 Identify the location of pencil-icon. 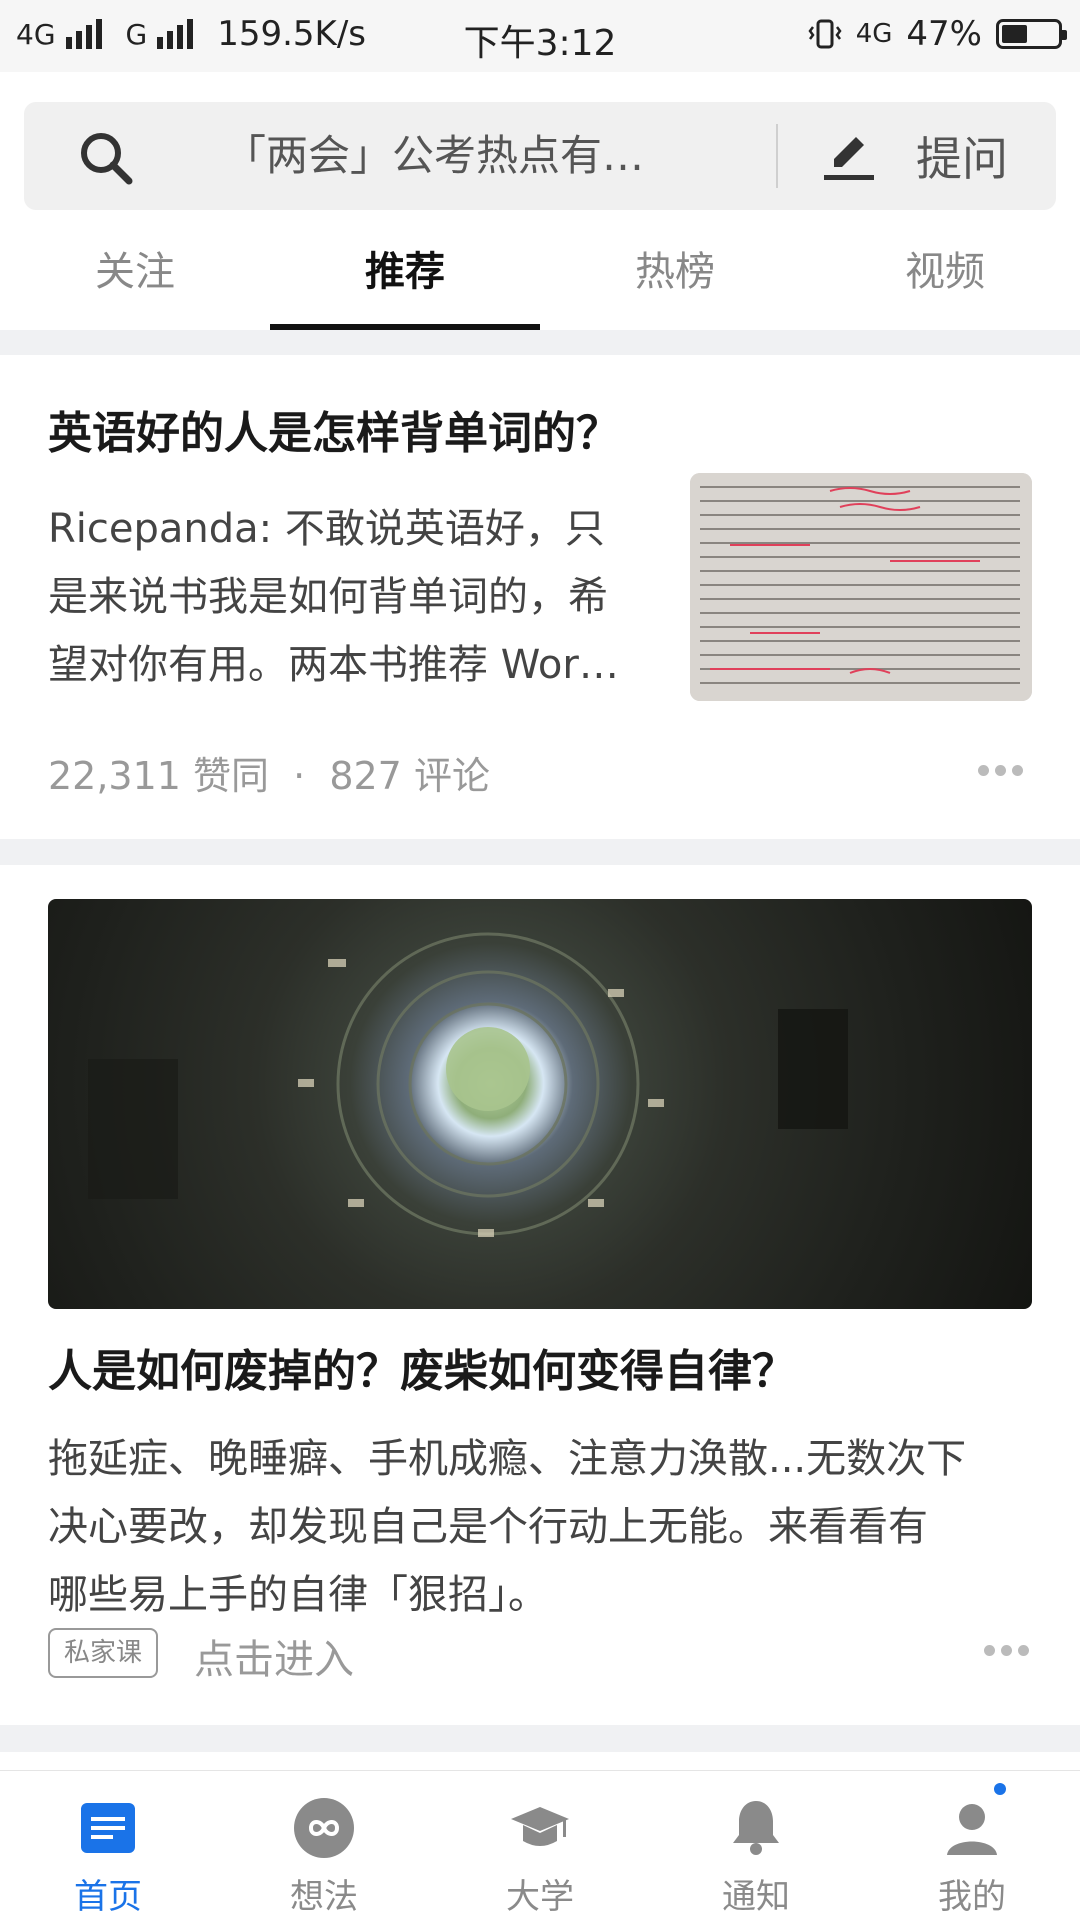
(849, 158).